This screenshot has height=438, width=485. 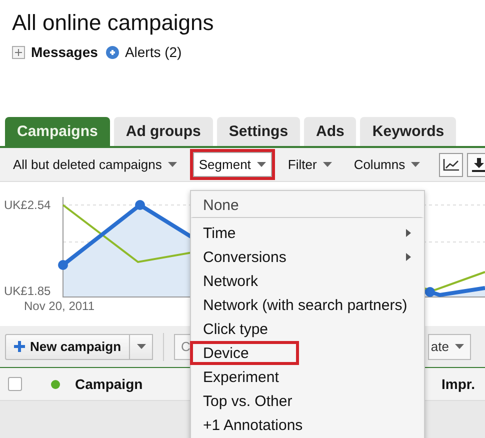 I want to click on segment-menu-item: Network (with search partners), so click(x=307, y=305).